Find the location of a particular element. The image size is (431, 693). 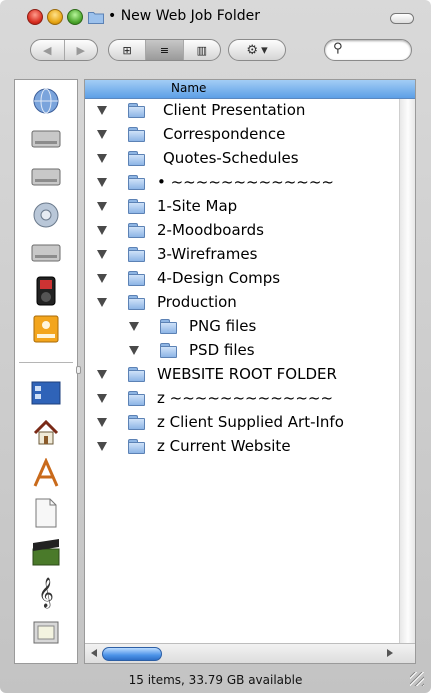

column-header-label: Name is located at coordinates (189, 88).